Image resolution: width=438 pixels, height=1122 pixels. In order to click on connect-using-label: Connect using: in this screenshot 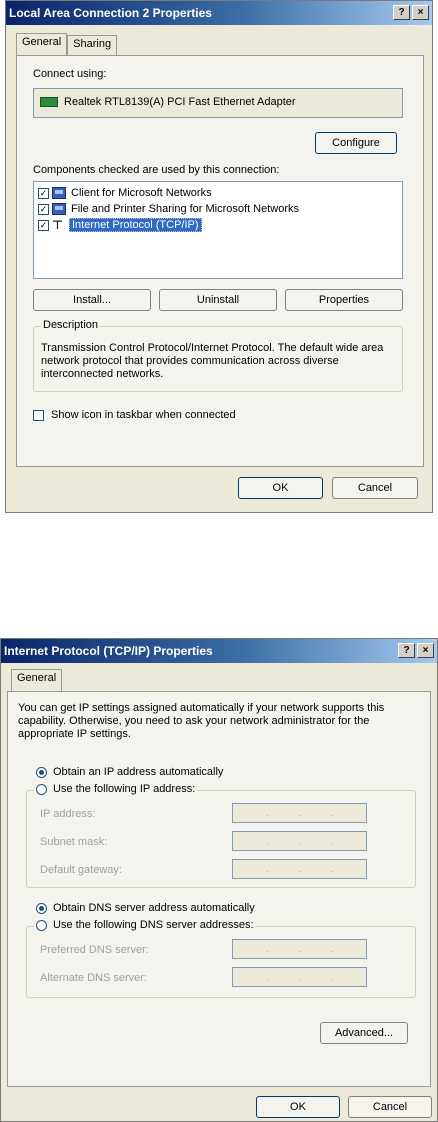, I will do `click(70, 74)`.